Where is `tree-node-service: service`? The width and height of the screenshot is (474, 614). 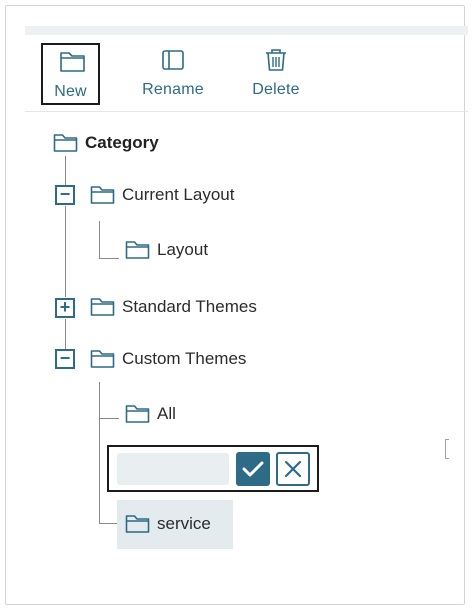 tree-node-service: service is located at coordinates (168, 524).